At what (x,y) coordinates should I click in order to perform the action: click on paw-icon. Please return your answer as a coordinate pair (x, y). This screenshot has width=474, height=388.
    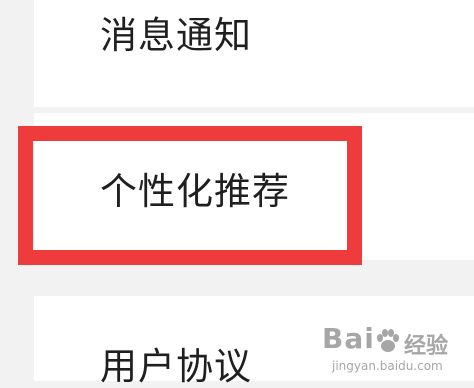
    Looking at the image, I should click on (388, 340).